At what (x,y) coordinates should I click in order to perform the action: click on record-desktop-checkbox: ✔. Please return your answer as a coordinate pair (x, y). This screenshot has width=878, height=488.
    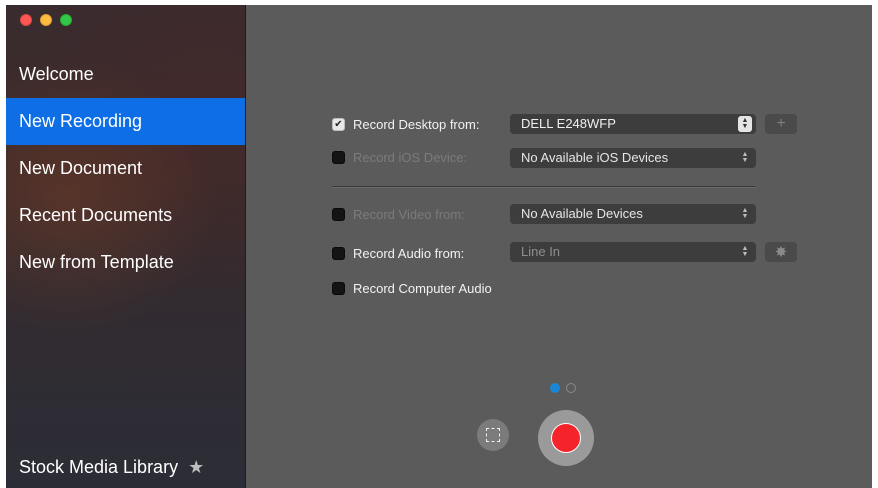
    Looking at the image, I should click on (338, 124).